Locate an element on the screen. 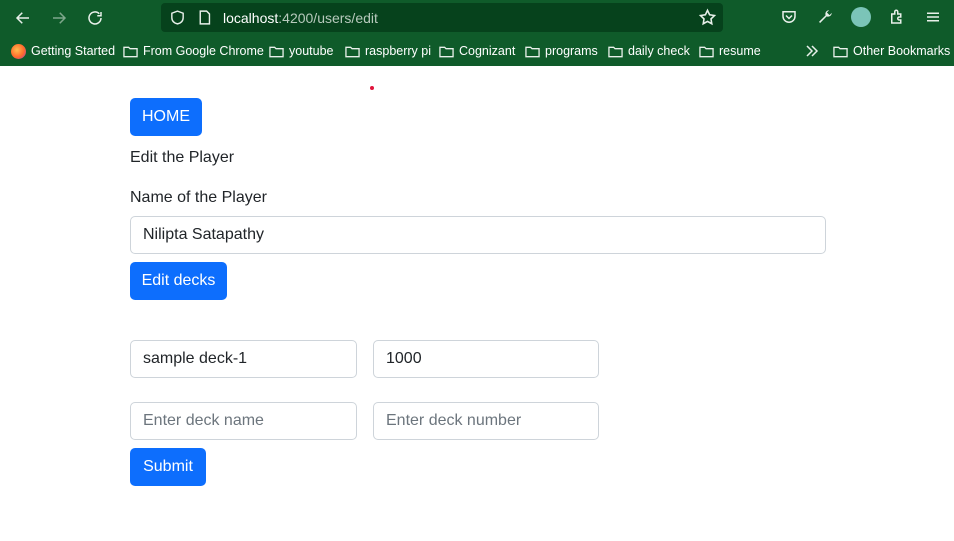 Image resolution: width=954 pixels, height=541 pixels. extensions-icon is located at coordinates (897, 17).